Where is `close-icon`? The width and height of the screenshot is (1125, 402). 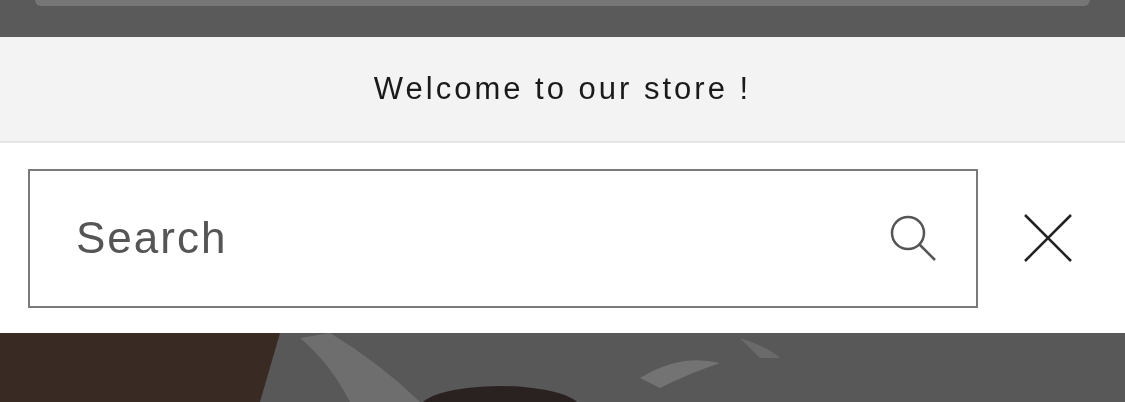
close-icon is located at coordinates (1048, 238).